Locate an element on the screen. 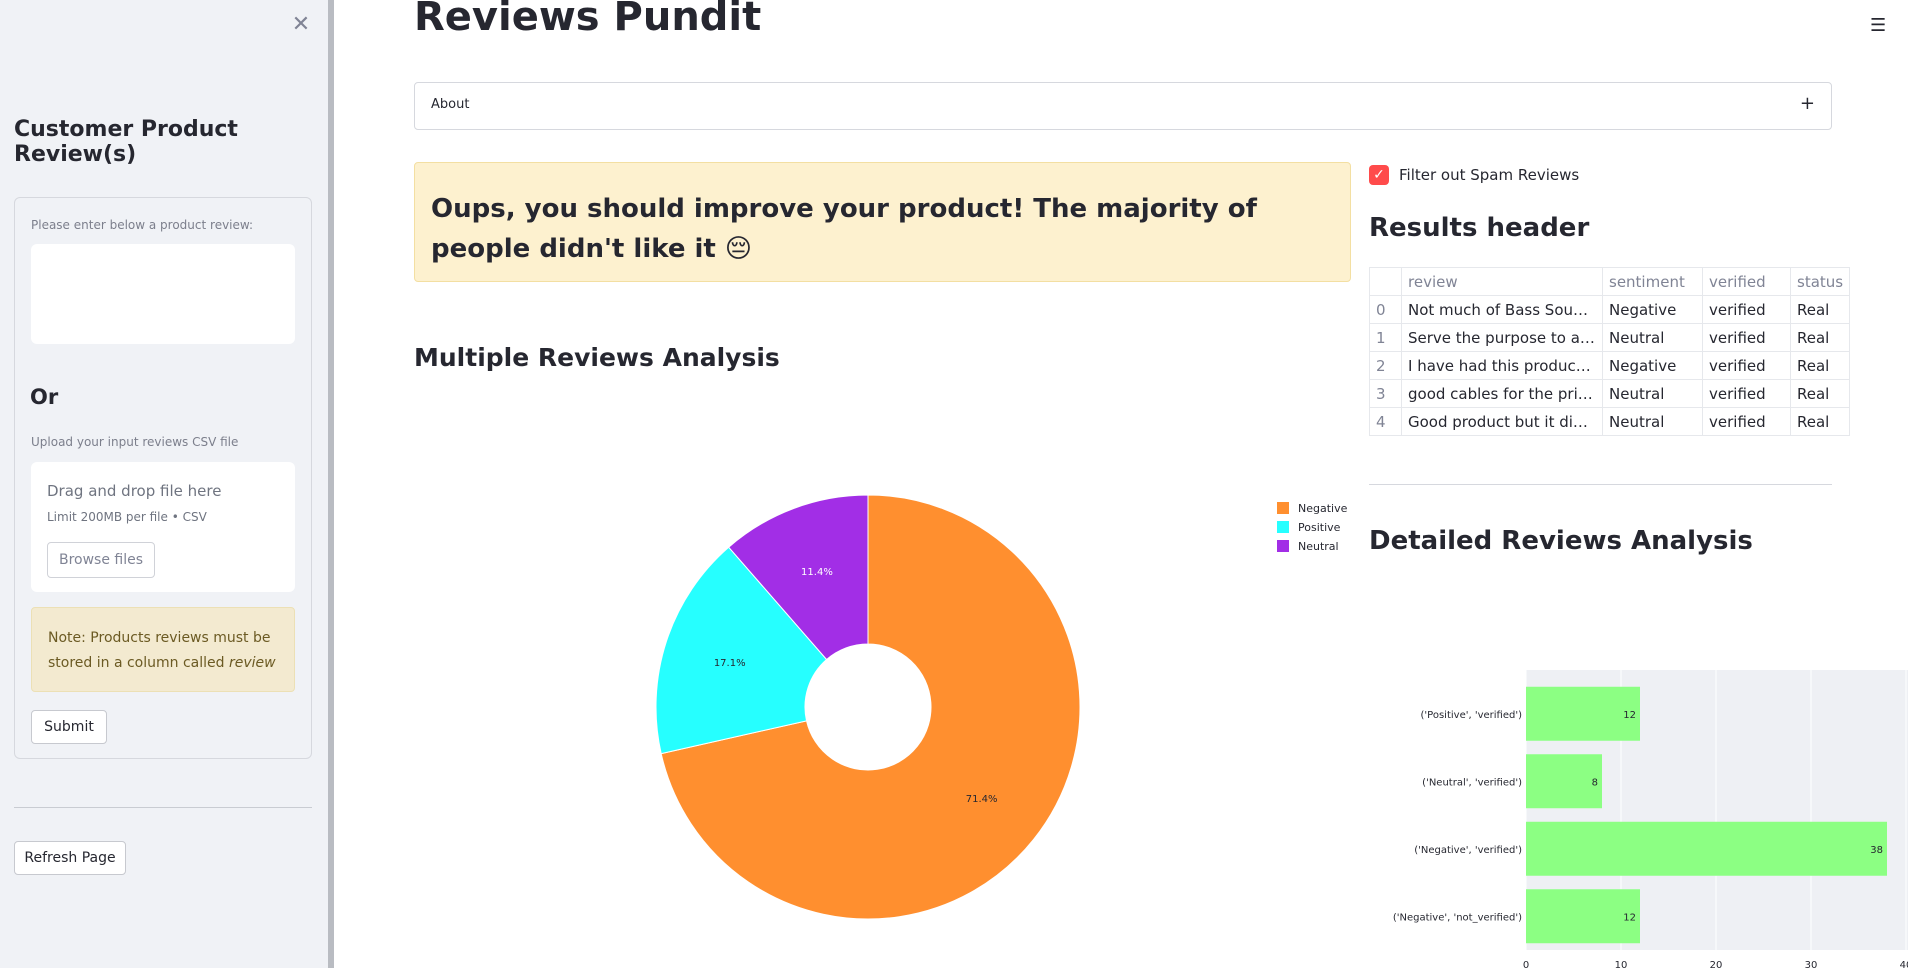  review-textarea is located at coordinates (163, 294).